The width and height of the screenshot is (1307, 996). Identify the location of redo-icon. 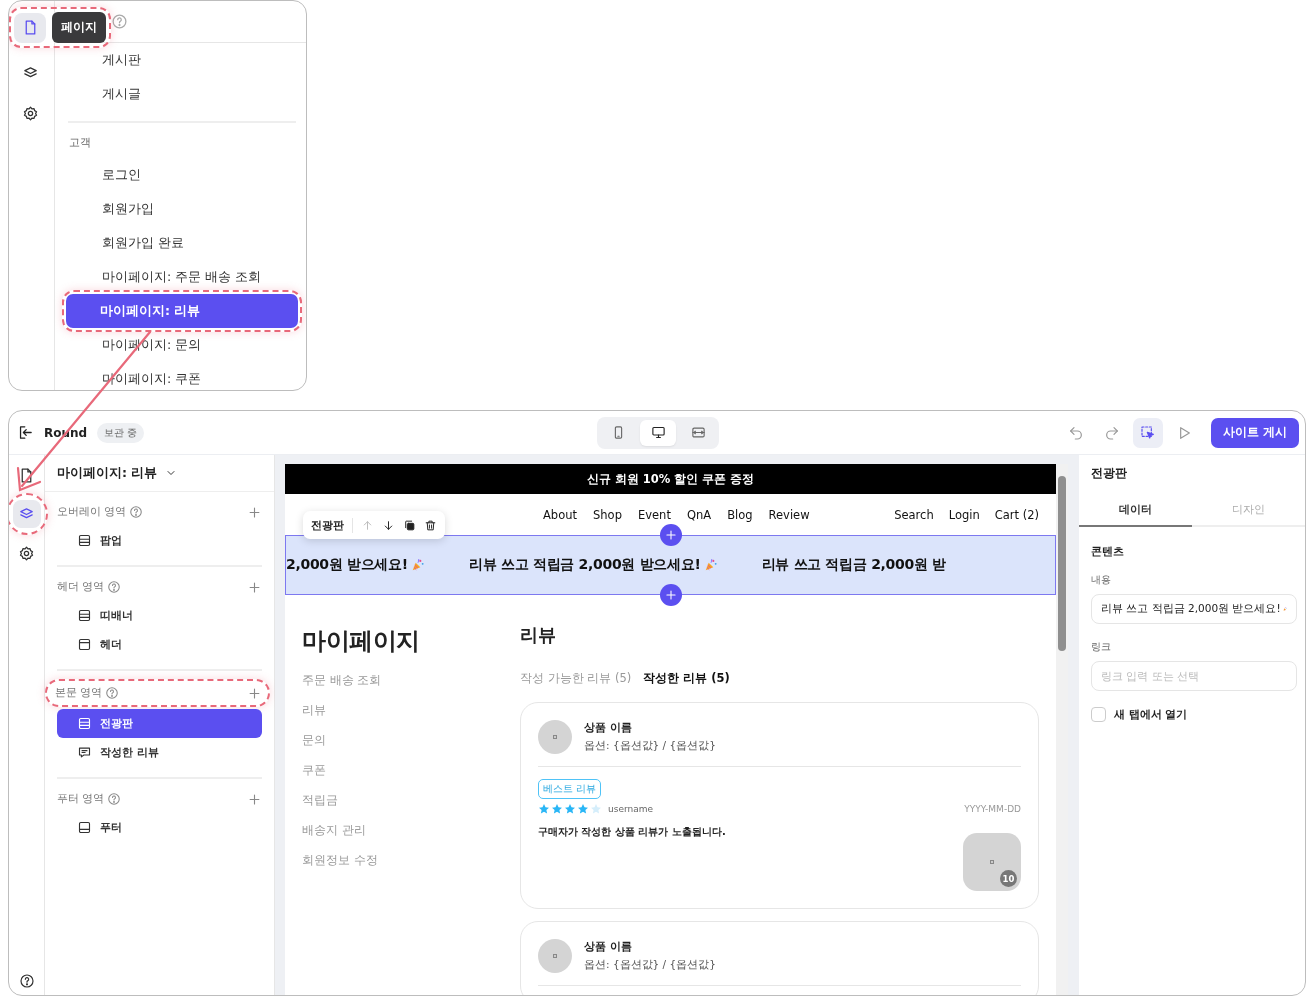
(1111, 432).